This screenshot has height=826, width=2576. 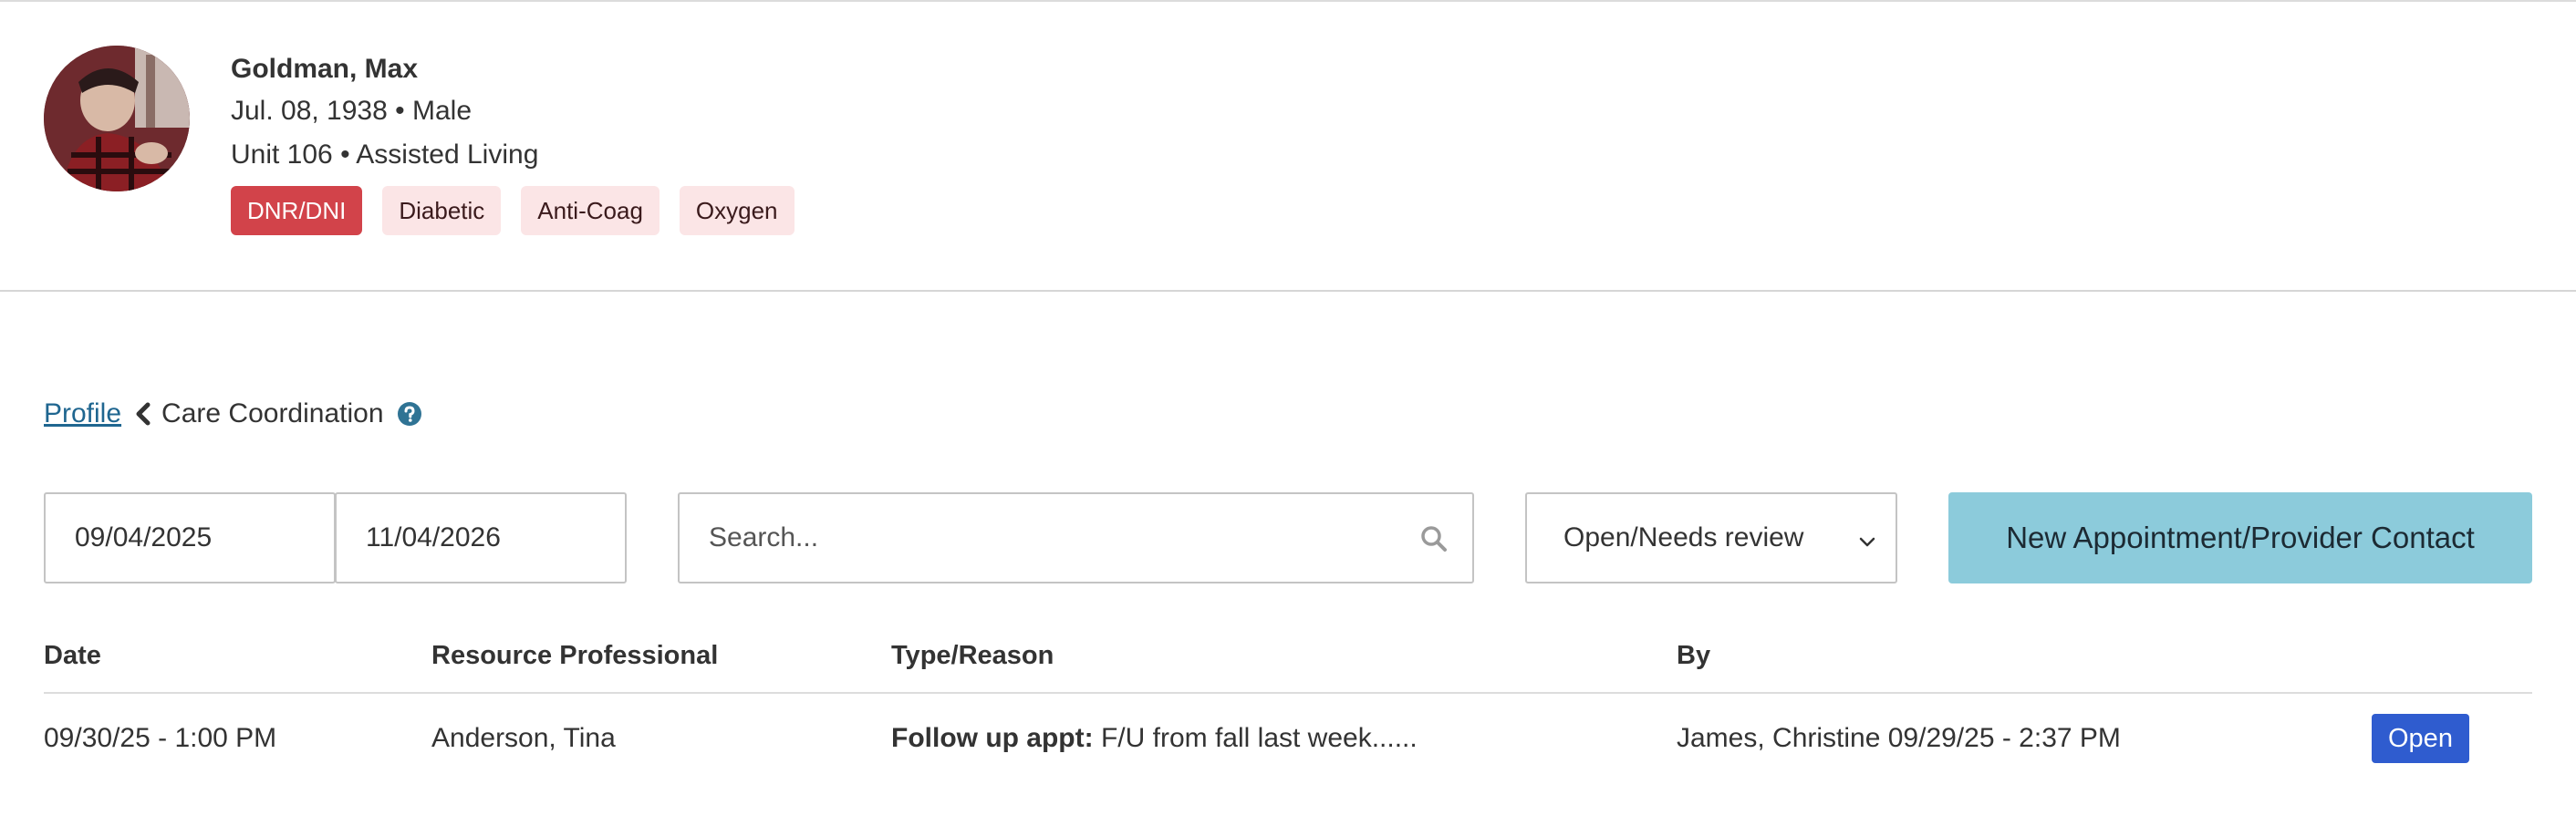 What do you see at coordinates (297, 210) in the screenshot?
I see `flag-dnr-dni: DNR/DNI` at bounding box center [297, 210].